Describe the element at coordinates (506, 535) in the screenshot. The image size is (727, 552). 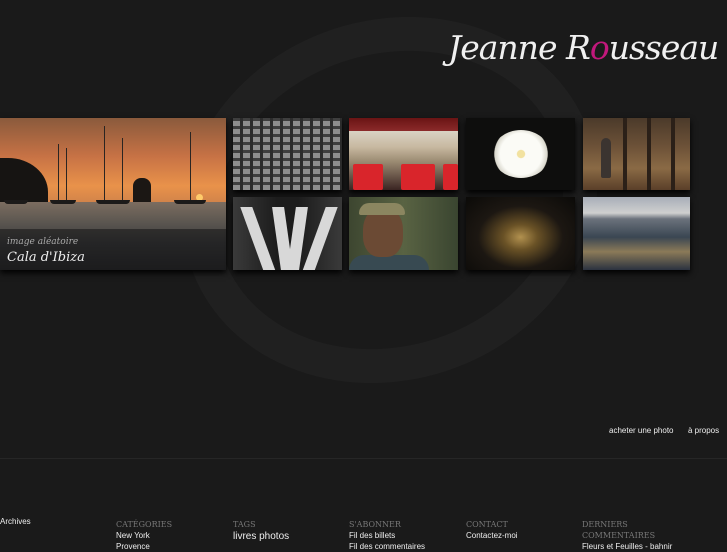
I see `contact-link: Contactez-moi` at that location.